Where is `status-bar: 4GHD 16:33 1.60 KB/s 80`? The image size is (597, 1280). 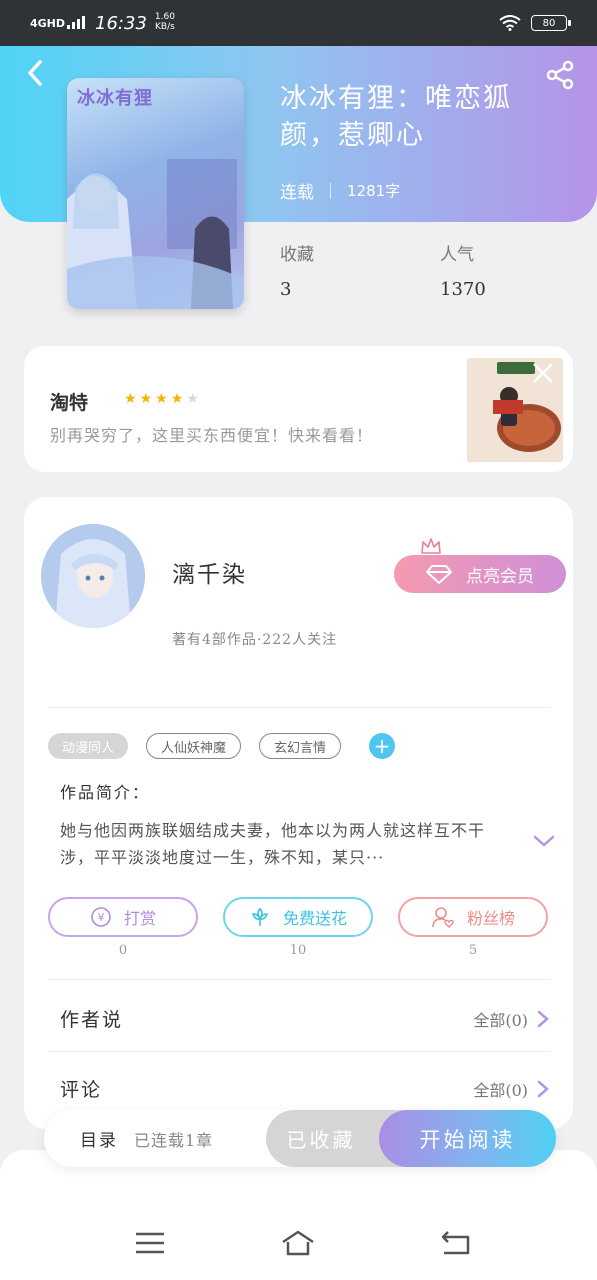 status-bar: 4GHD 16:33 1.60 KB/s 80 is located at coordinates (298, 23).